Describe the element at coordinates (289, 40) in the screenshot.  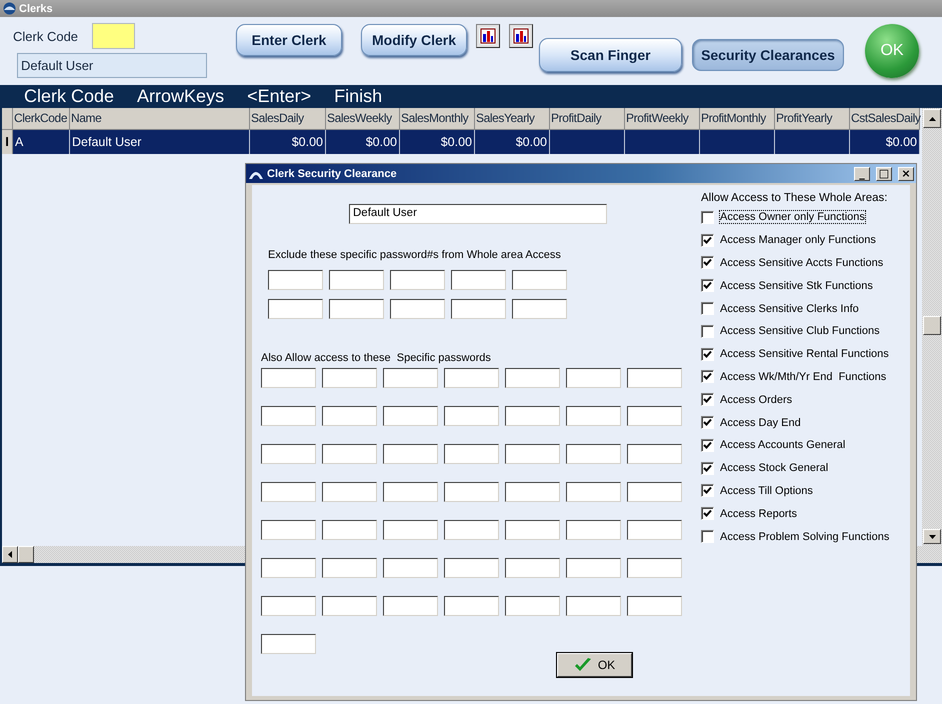
I see `button: Enter Clerk` at that location.